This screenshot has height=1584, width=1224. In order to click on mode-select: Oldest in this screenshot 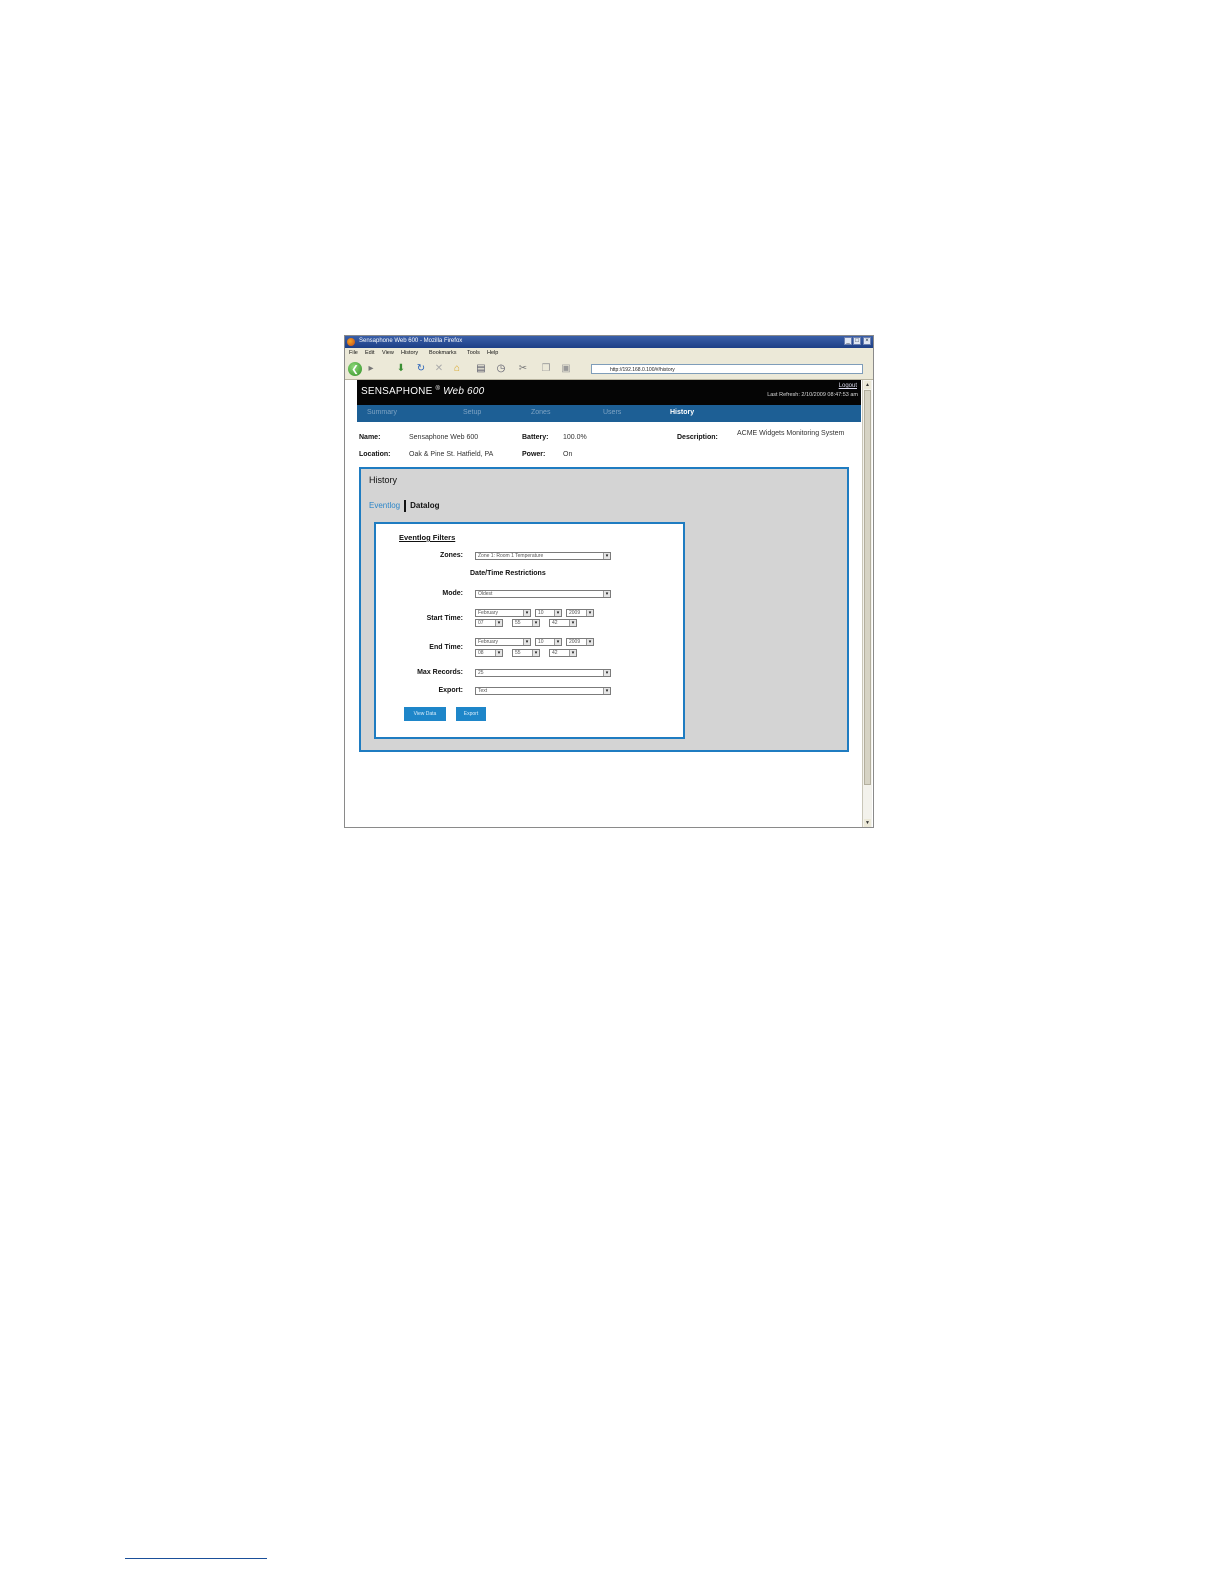, I will do `click(543, 594)`.